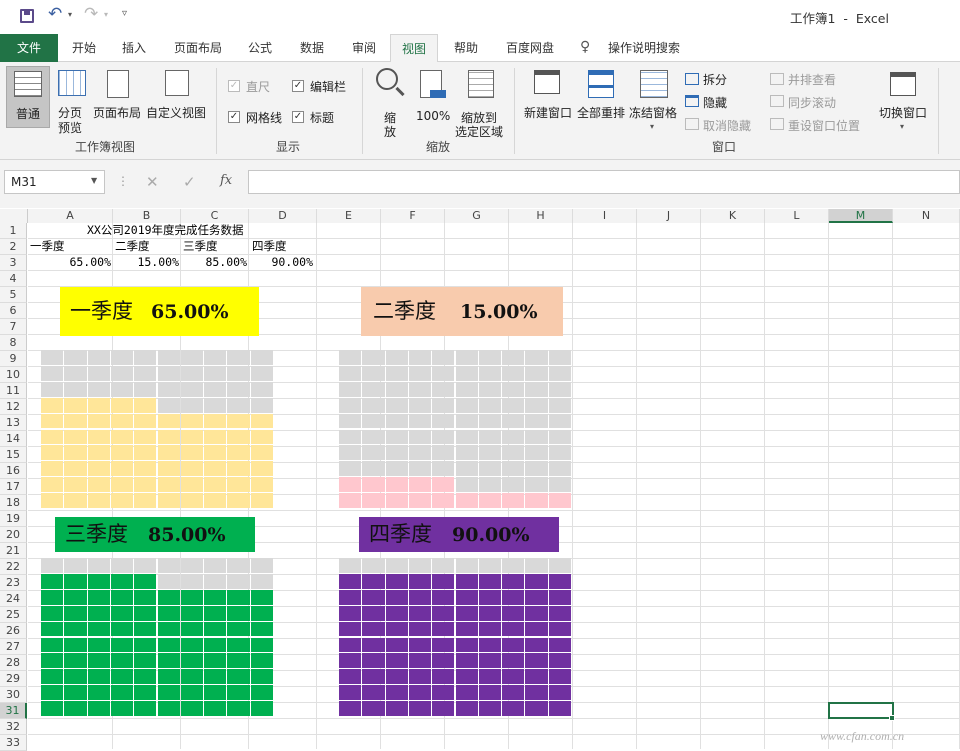 The image size is (960, 751). What do you see at coordinates (283, 216) in the screenshot?
I see `column-header-d: D` at bounding box center [283, 216].